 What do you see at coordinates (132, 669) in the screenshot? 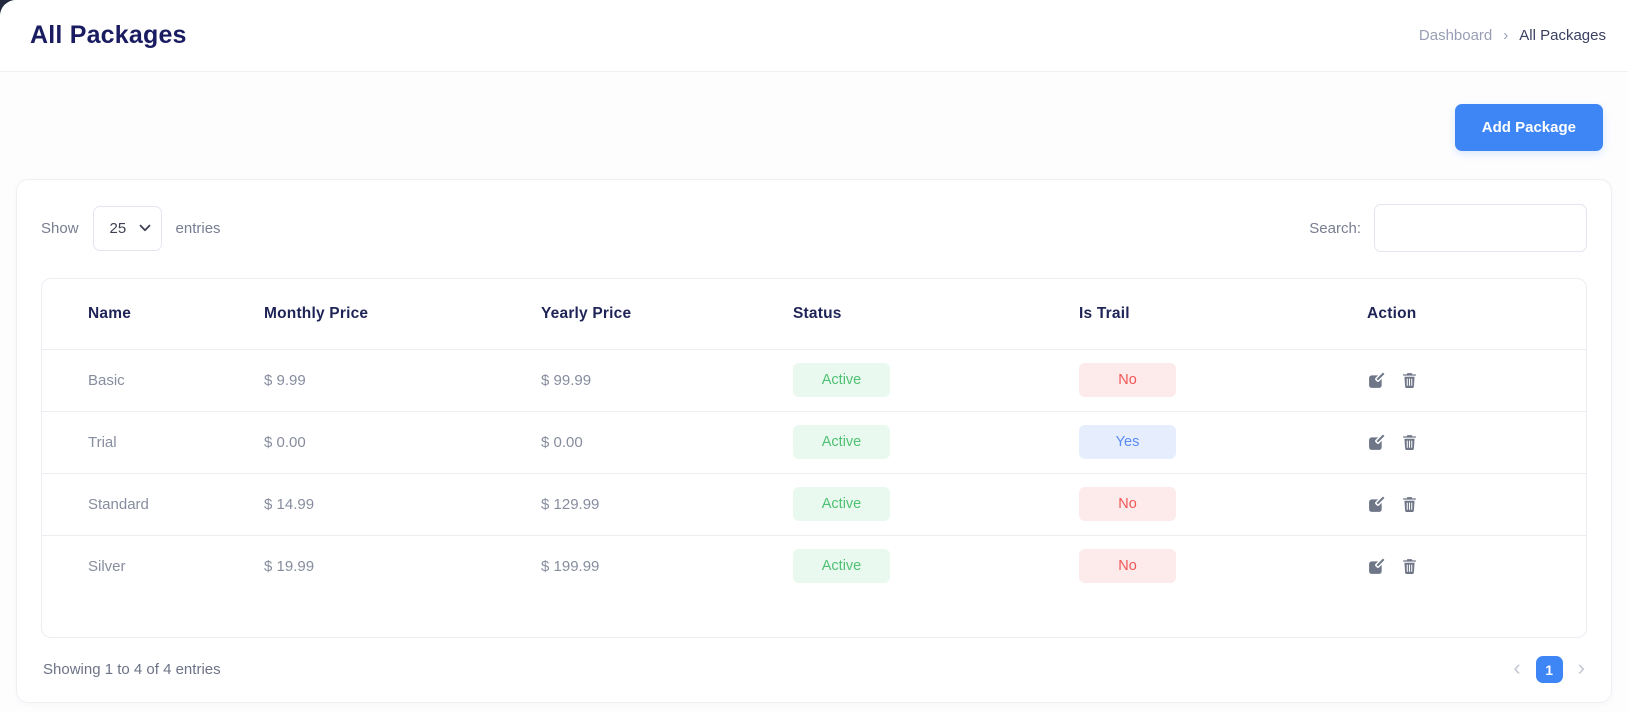
I see `entries-info: Showing 1 to 4 of 4 entries` at bounding box center [132, 669].